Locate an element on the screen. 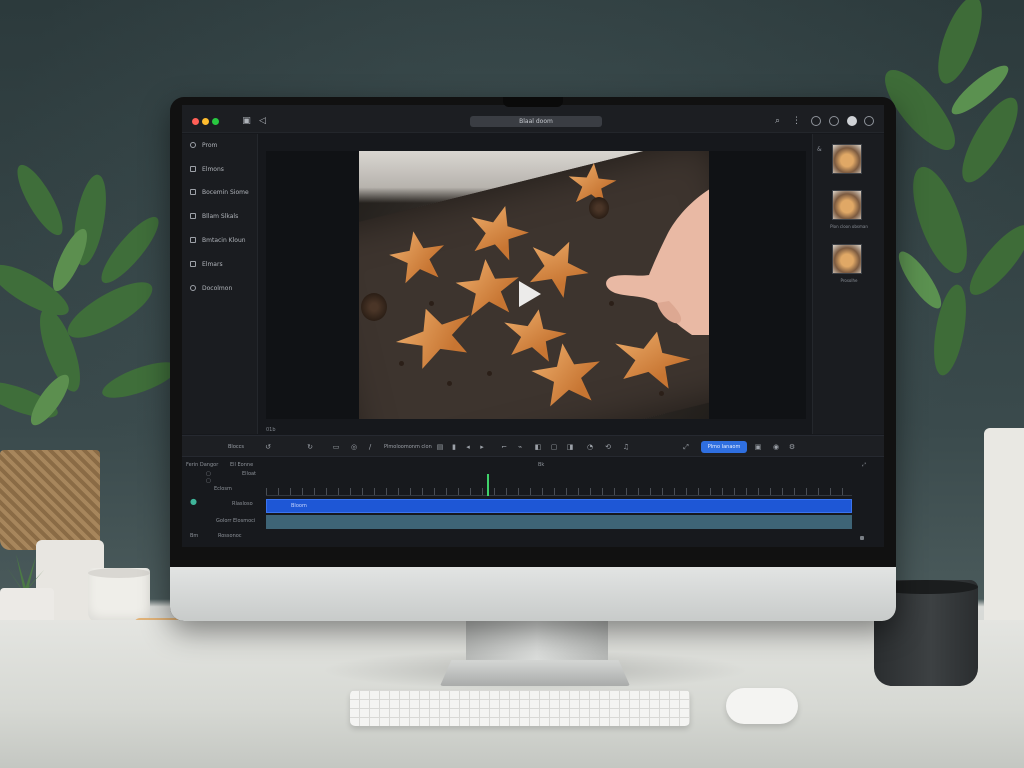  marker-icon: ▮ is located at coordinates (454, 447).